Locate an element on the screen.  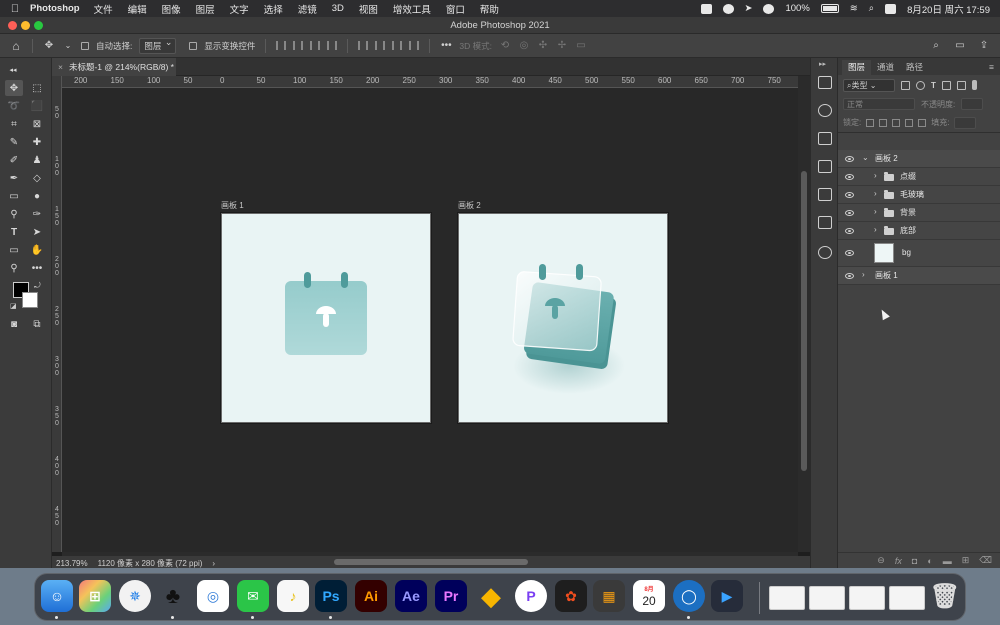
default-colors-icon: ◪ is located at coordinates (13, 306).